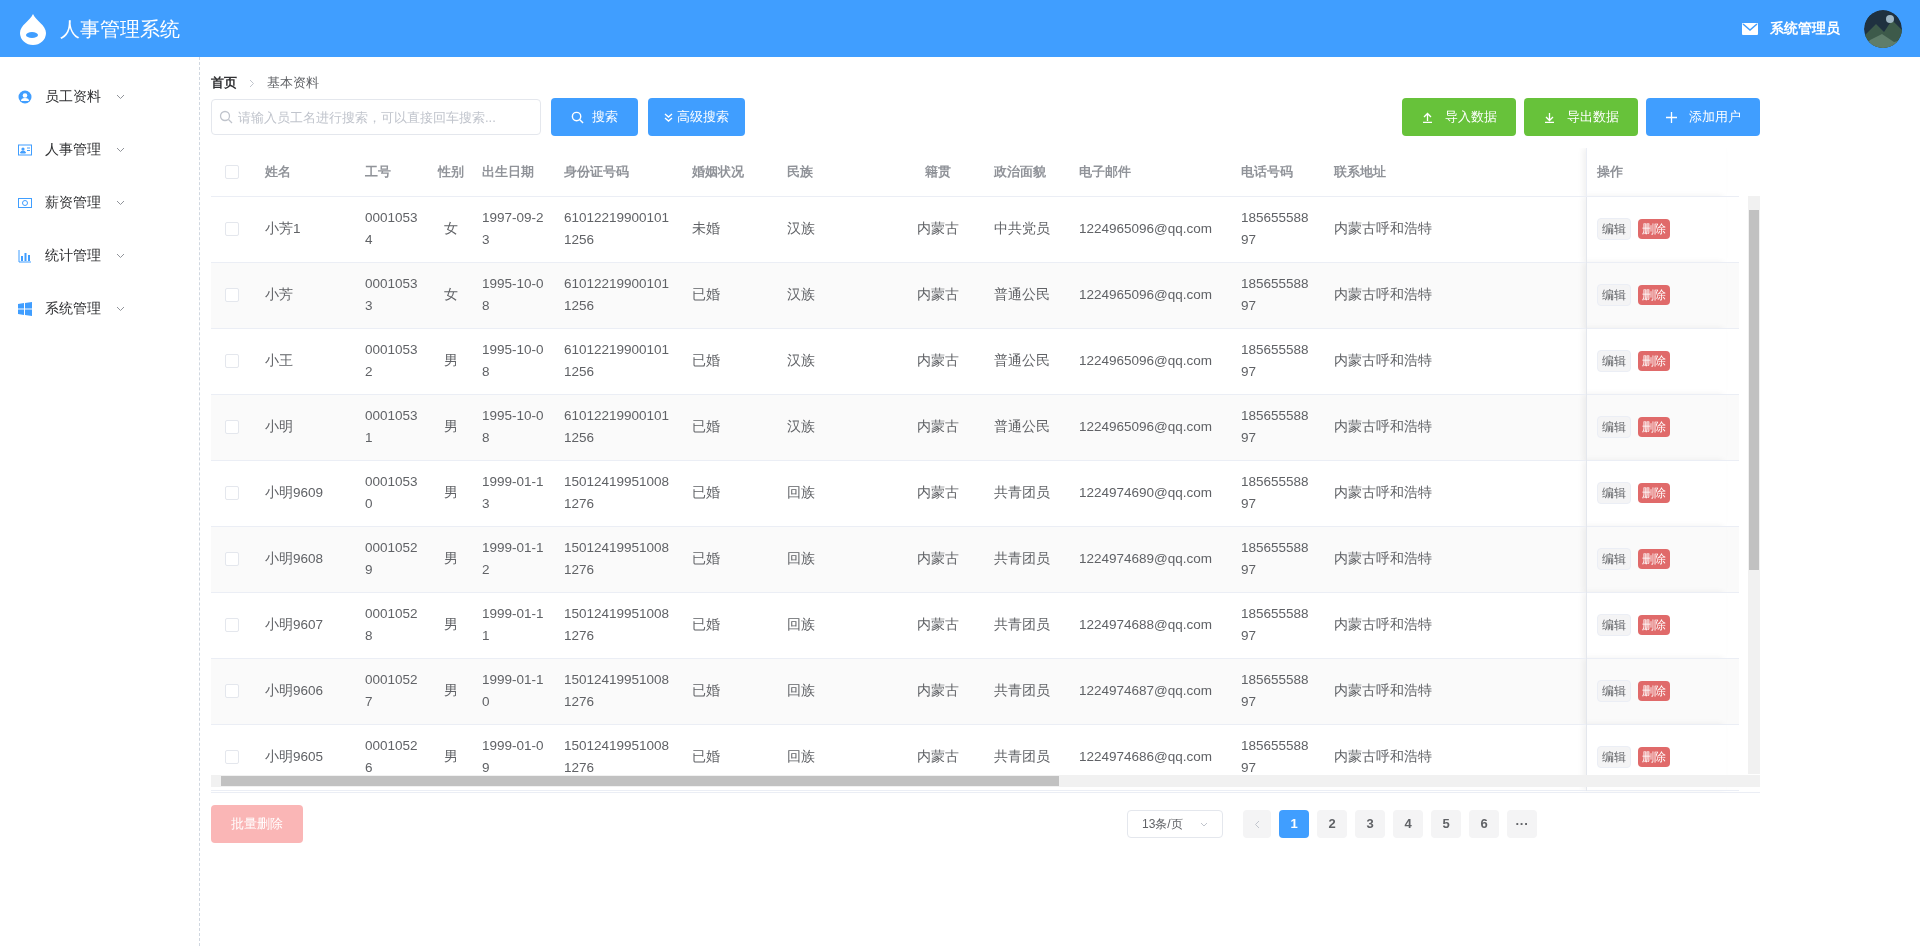 This screenshot has width=1920, height=946. Describe the element at coordinates (391, 492) in the screenshot. I see `table-cell: 00010530` at that location.